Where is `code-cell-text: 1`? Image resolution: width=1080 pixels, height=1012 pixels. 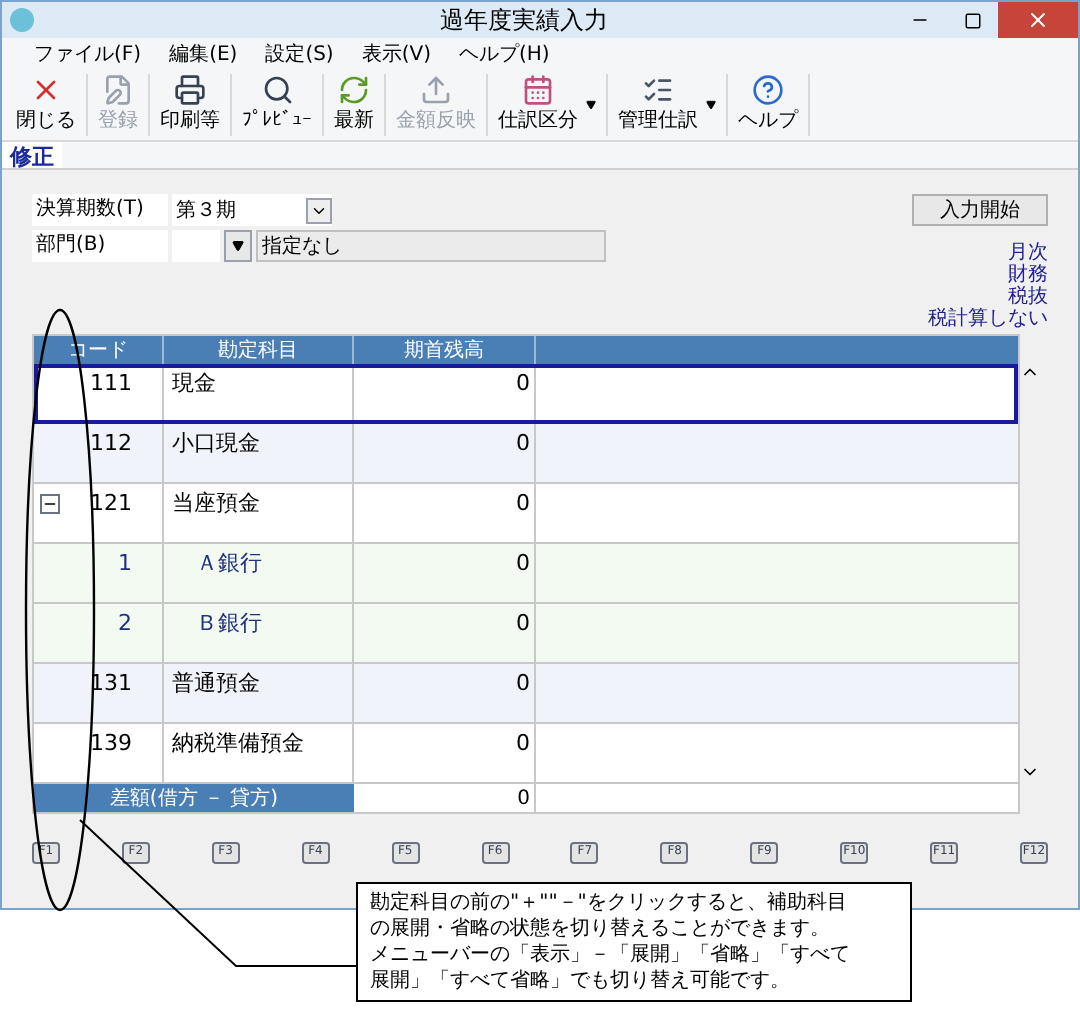
code-cell-text: 1 is located at coordinates (124, 564).